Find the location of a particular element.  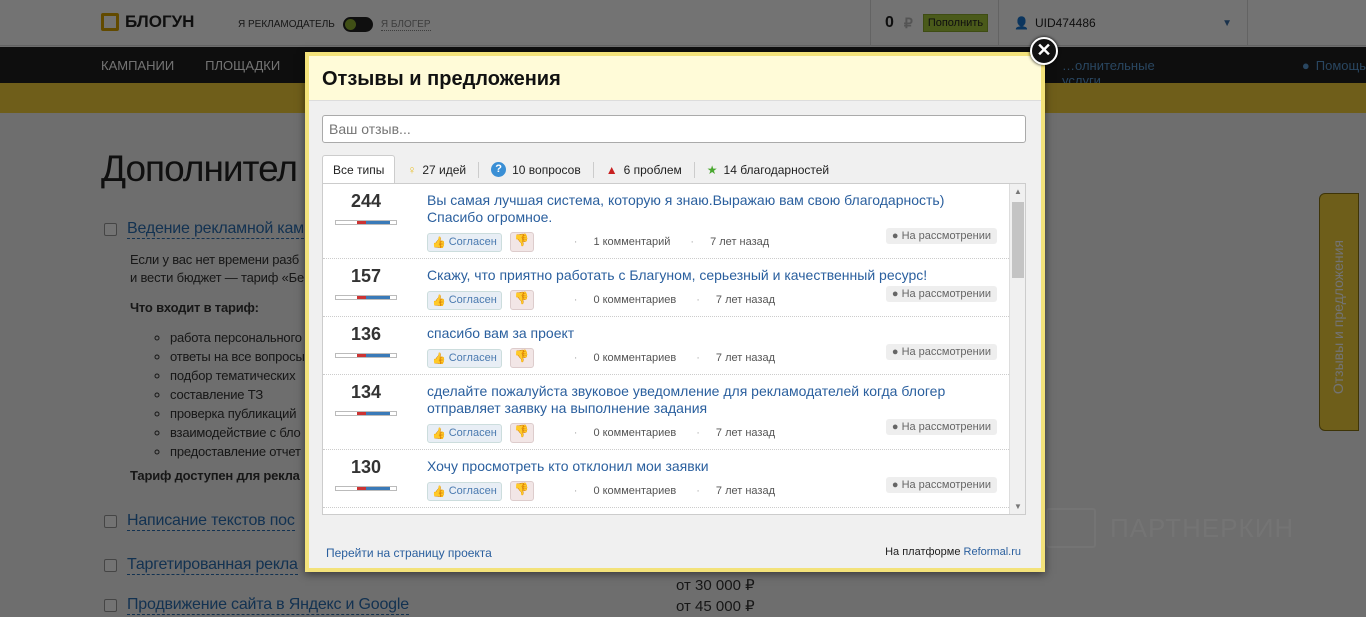

reformal-link: Reformal.ru is located at coordinates (992, 552).